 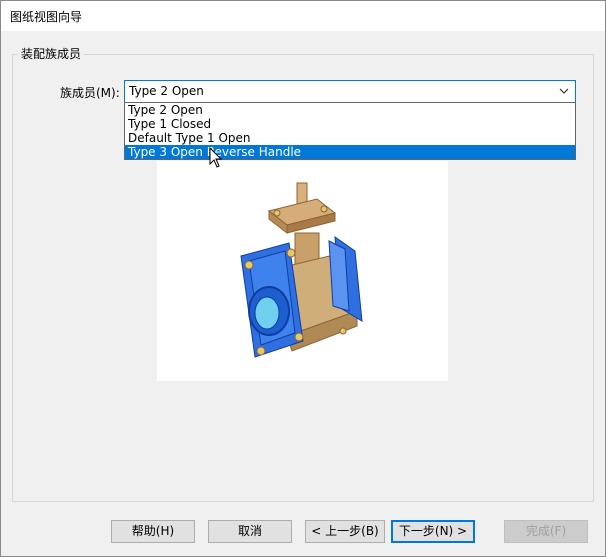 I want to click on chevron-down-icon, so click(x=564, y=91).